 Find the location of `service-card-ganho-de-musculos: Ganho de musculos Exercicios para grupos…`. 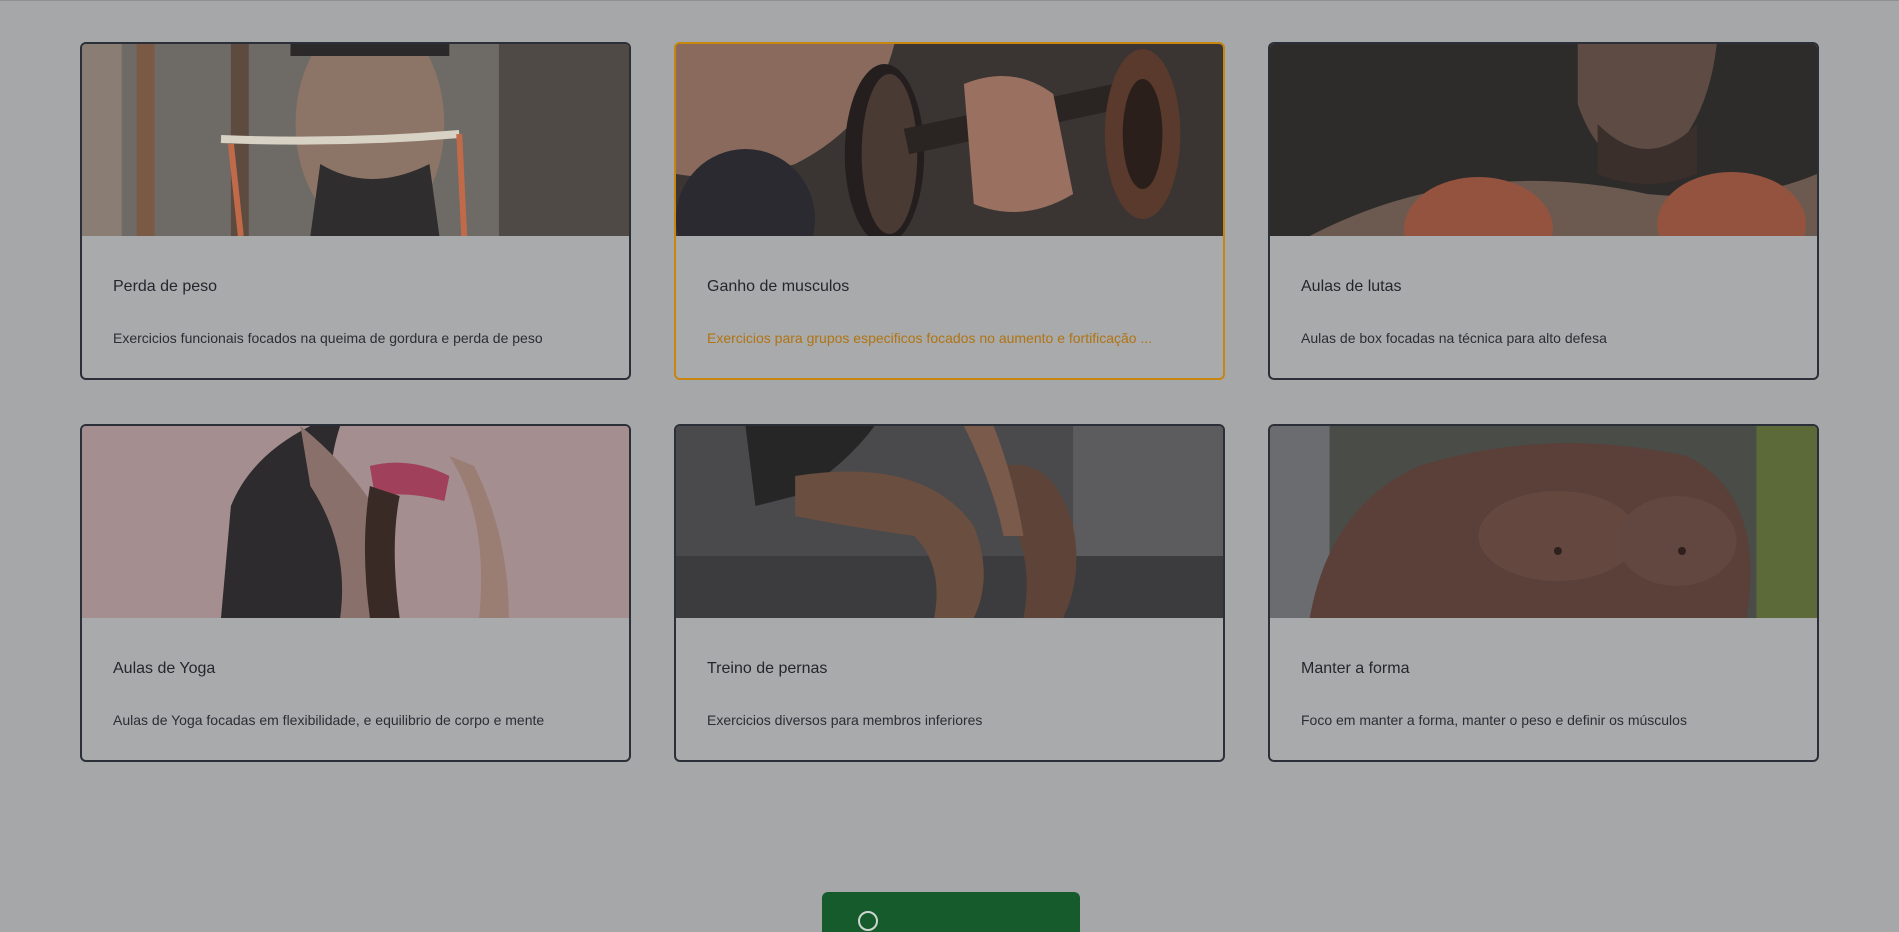

service-card-ganho-de-musculos: Ganho de musculos Exercicios para grupos… is located at coordinates (949, 211).